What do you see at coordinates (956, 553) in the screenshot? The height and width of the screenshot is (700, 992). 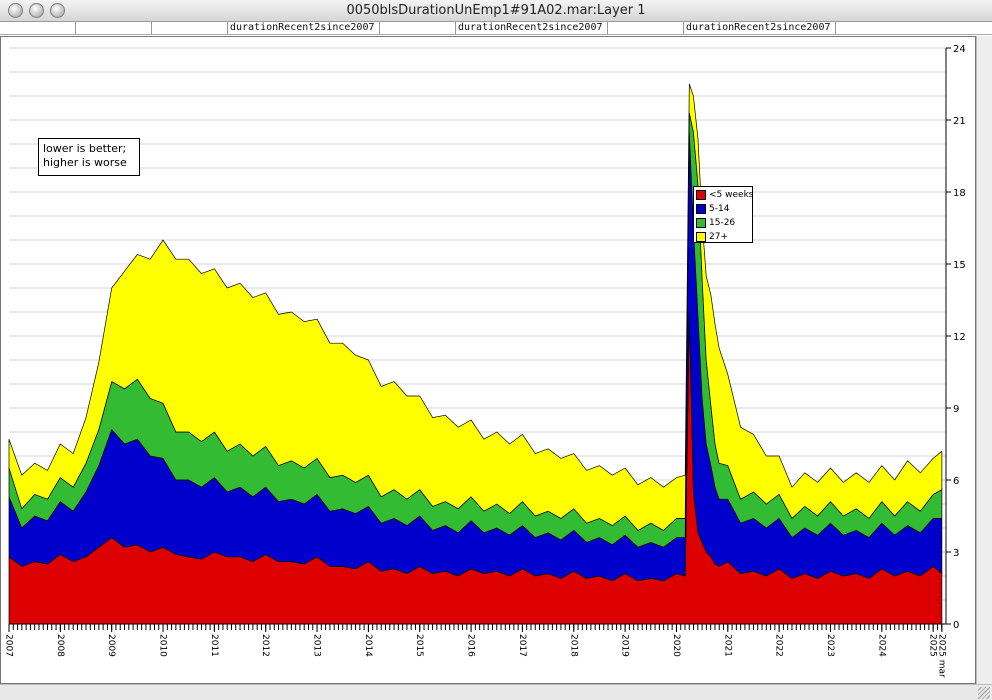 I see `y-tick-label: 3` at bounding box center [956, 553].